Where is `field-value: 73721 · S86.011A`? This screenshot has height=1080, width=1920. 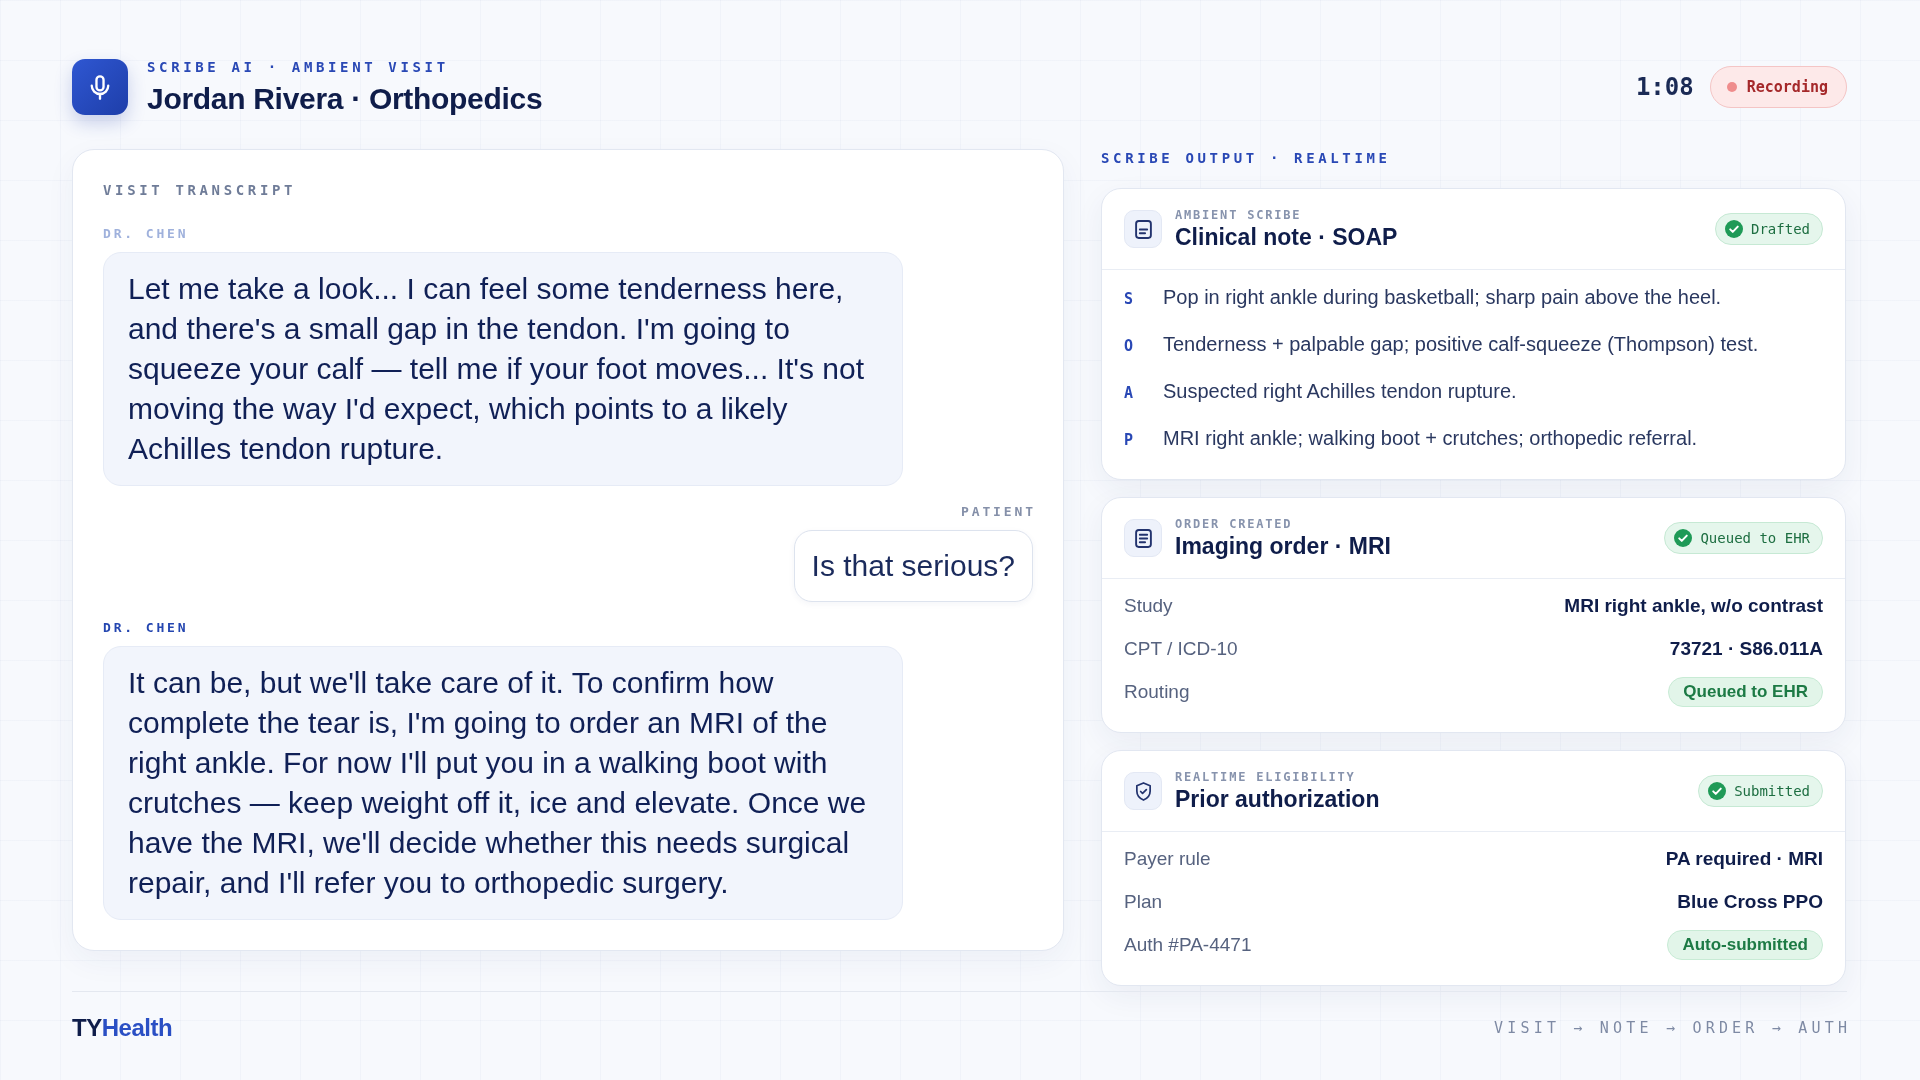 field-value: 73721 · S86.011A is located at coordinates (1746, 649).